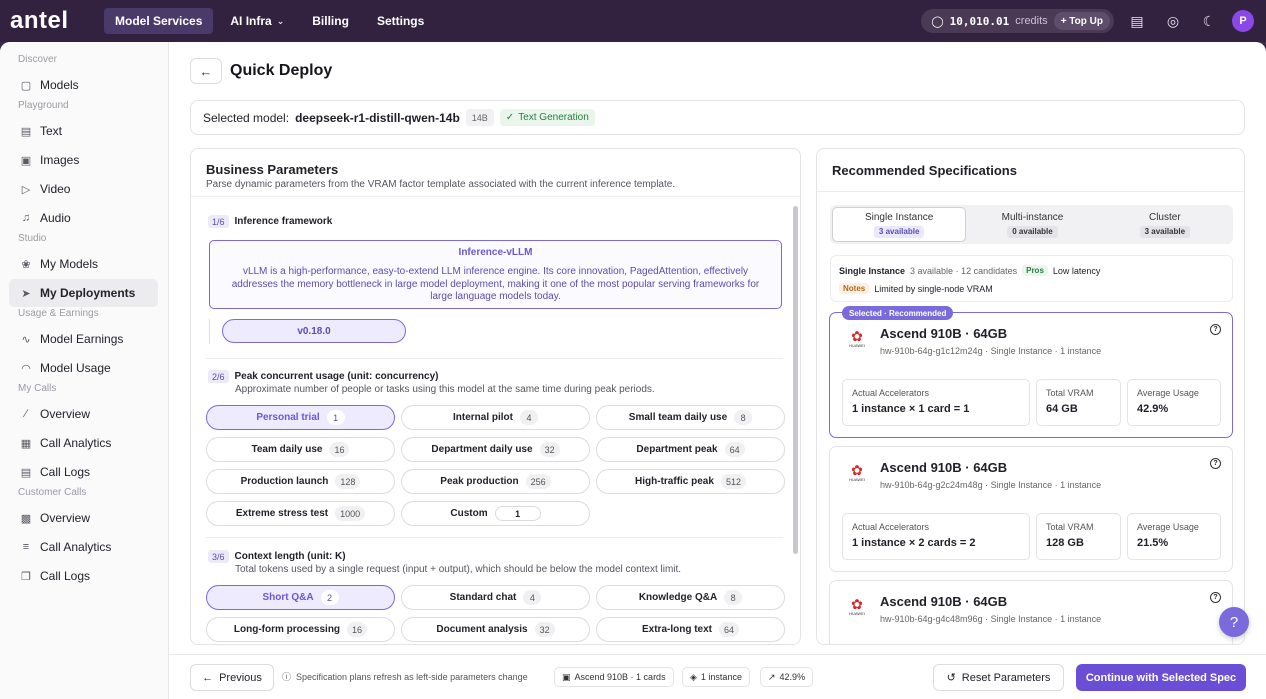 This screenshot has width=1266, height=699. I want to click on option-custom: Custom 1, so click(495, 513).